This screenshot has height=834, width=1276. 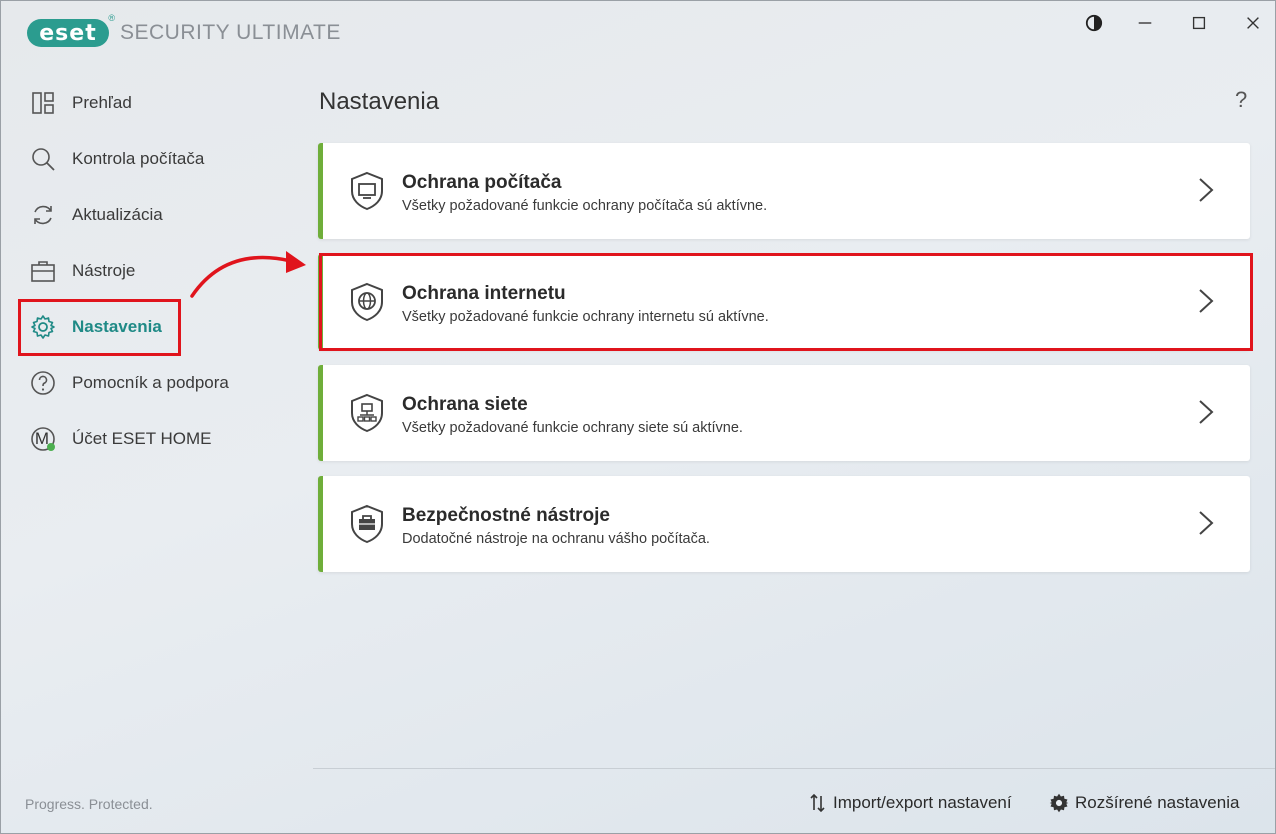 I want to click on bottom-divider, so click(x=794, y=768).